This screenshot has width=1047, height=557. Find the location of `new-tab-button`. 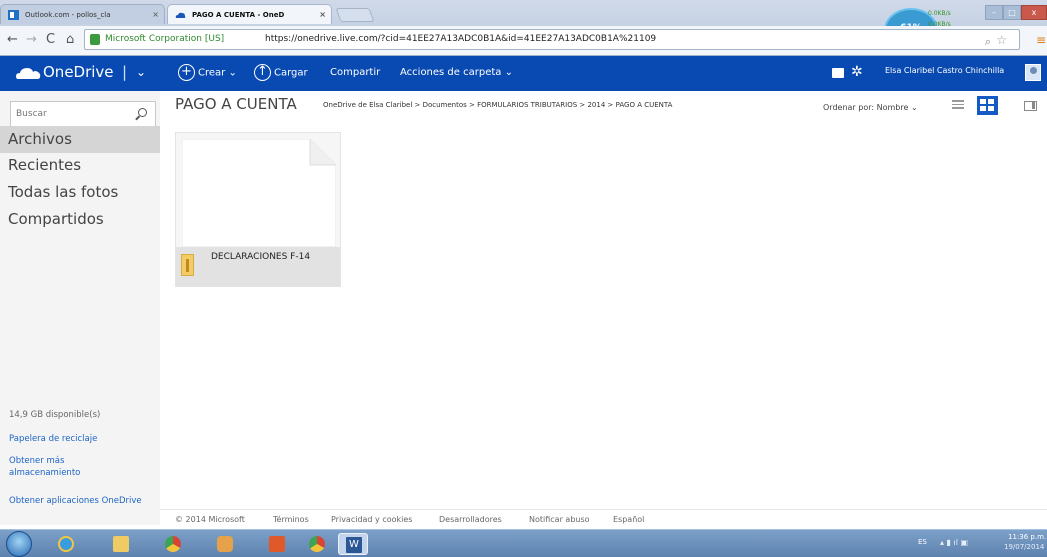

new-tab-button is located at coordinates (355, 15).